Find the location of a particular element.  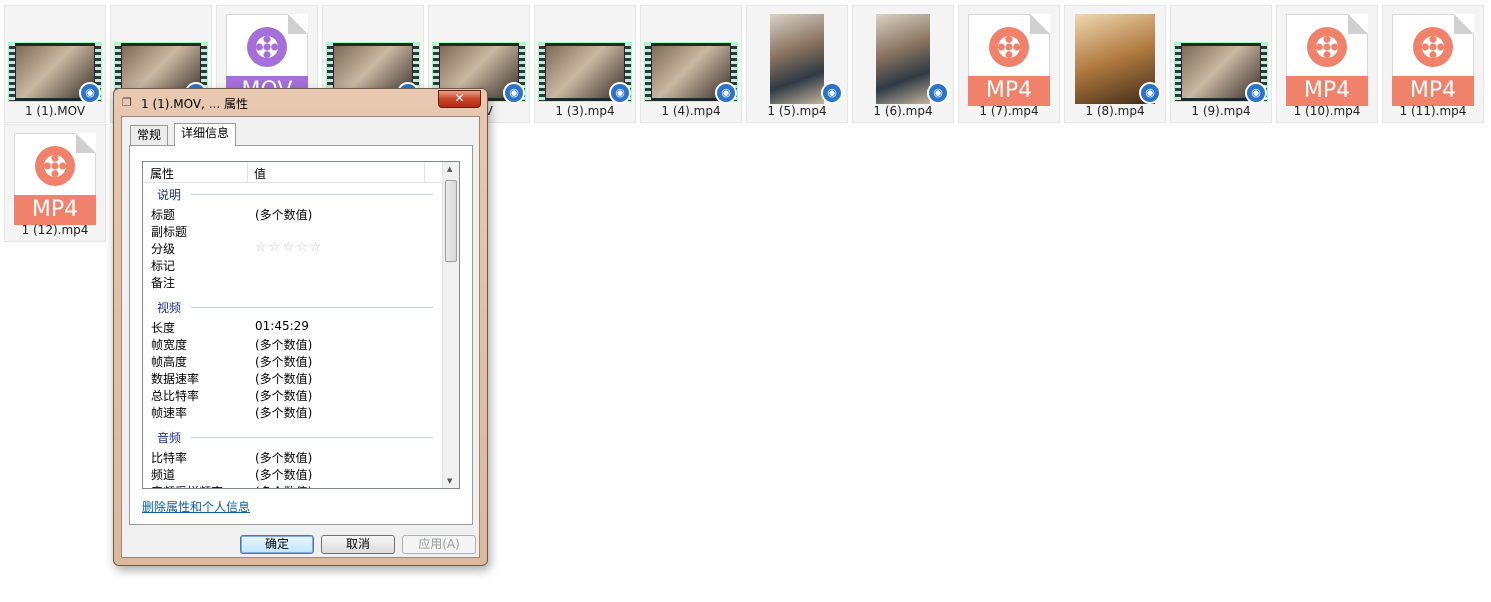

property-row: 分级 ☆ ☆ ☆ ☆ ☆ is located at coordinates (236, 248).